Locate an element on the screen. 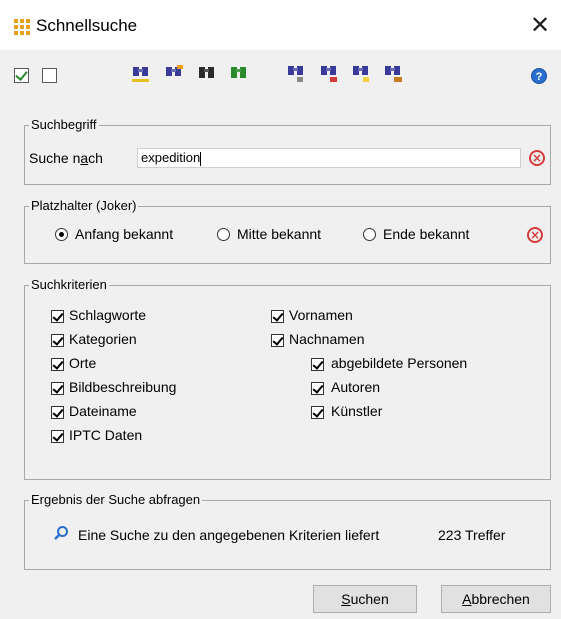  app-grid-icon is located at coordinates (22, 27).